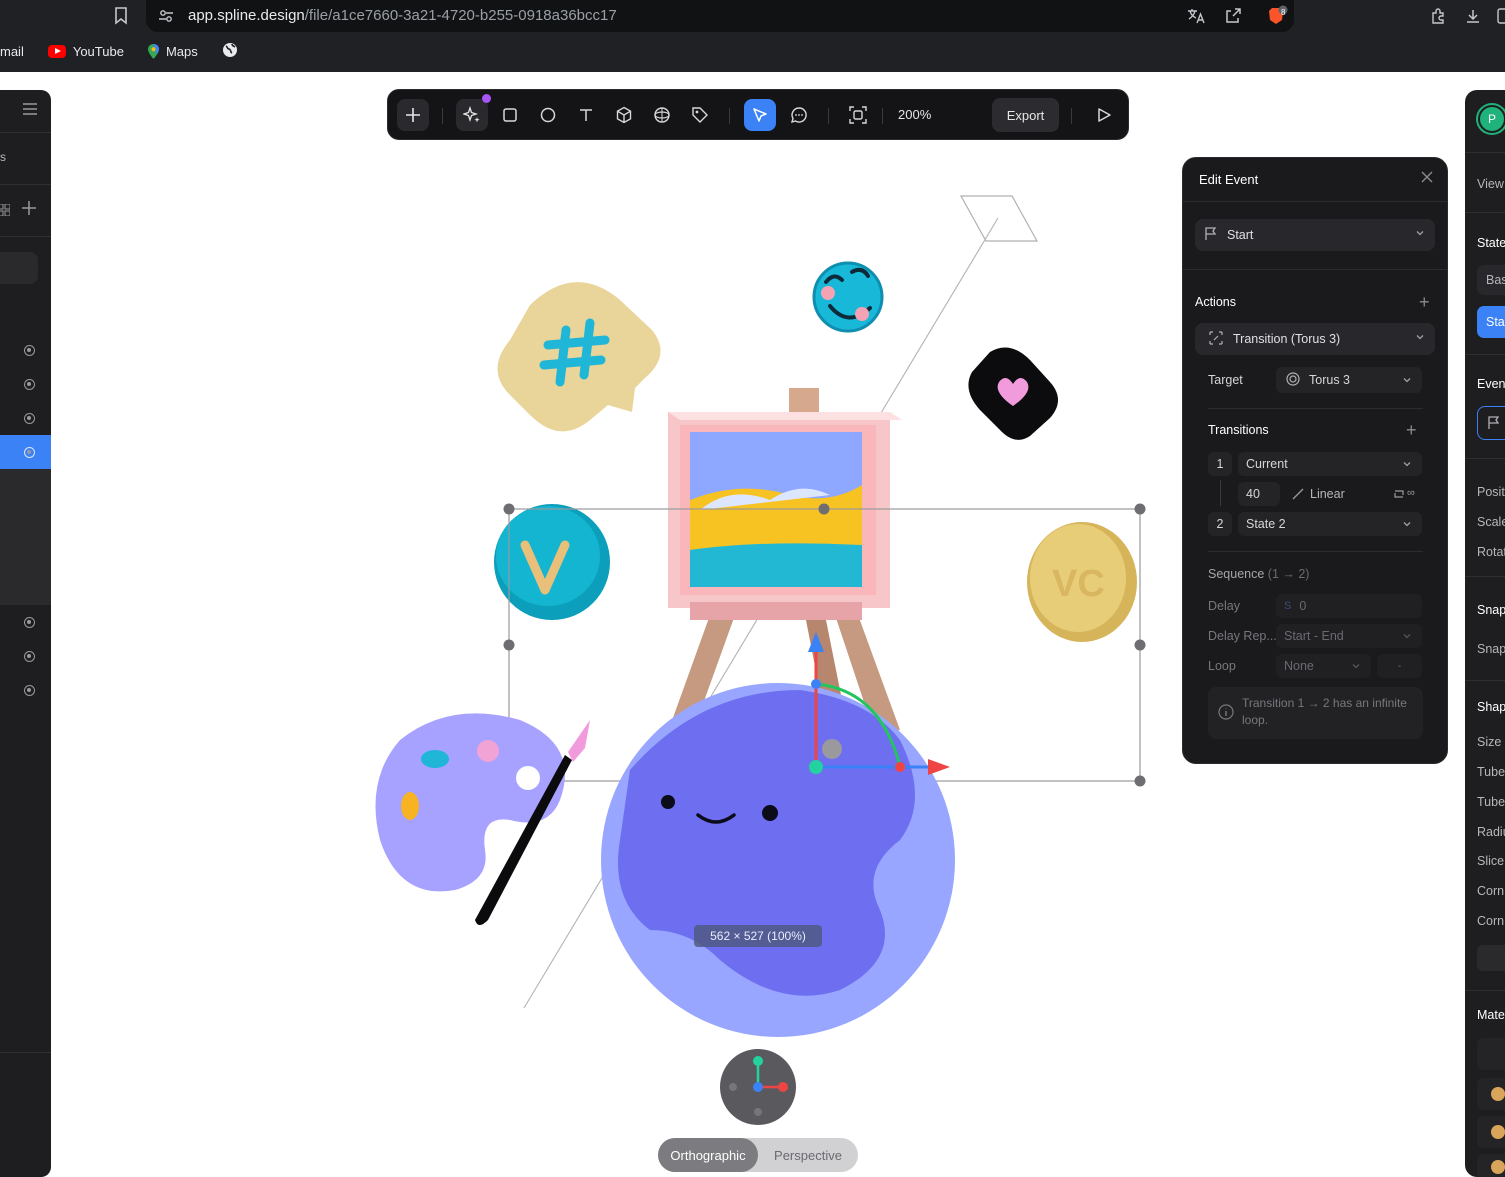  I want to click on panel-title: Edit Event, so click(1229, 179).